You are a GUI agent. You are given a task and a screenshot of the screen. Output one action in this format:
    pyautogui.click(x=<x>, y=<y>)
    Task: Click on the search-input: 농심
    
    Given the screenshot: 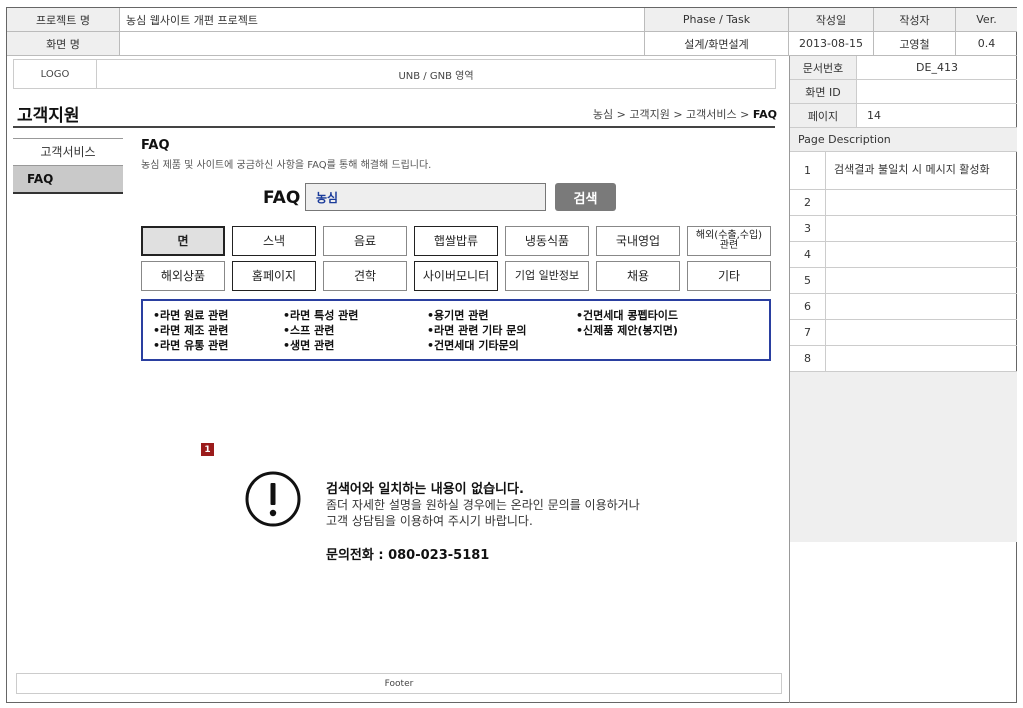 What is the action you would take?
    pyautogui.click(x=425, y=197)
    